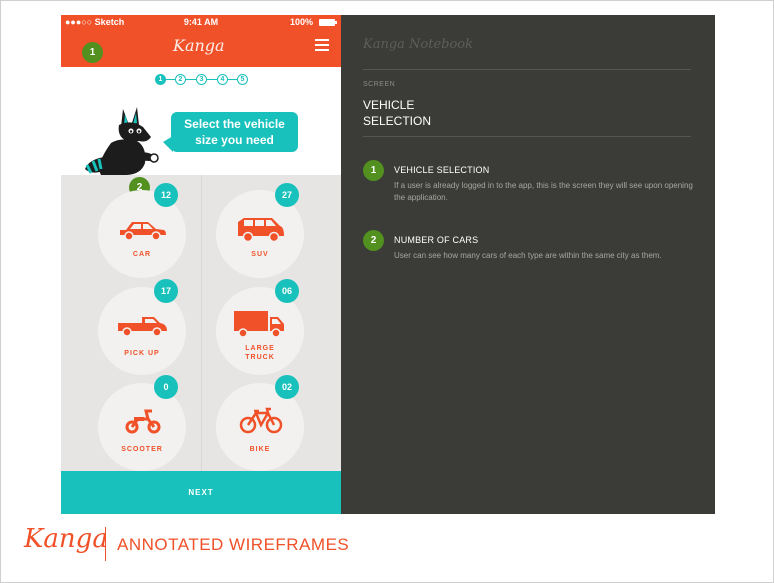 This screenshot has width=774, height=583. What do you see at coordinates (260, 254) in the screenshot?
I see `vehicle-label-suv: SUV` at bounding box center [260, 254].